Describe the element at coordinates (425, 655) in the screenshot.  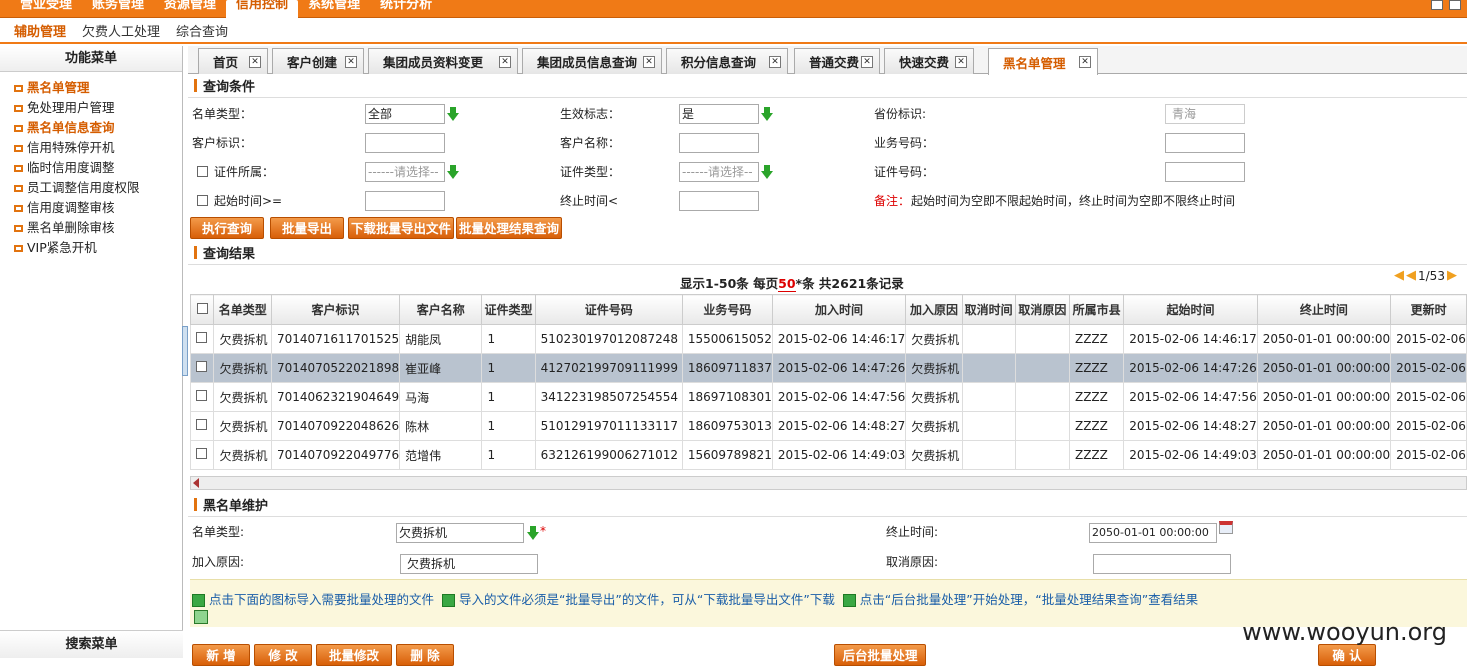
I see `delete-button: 删 除` at that location.